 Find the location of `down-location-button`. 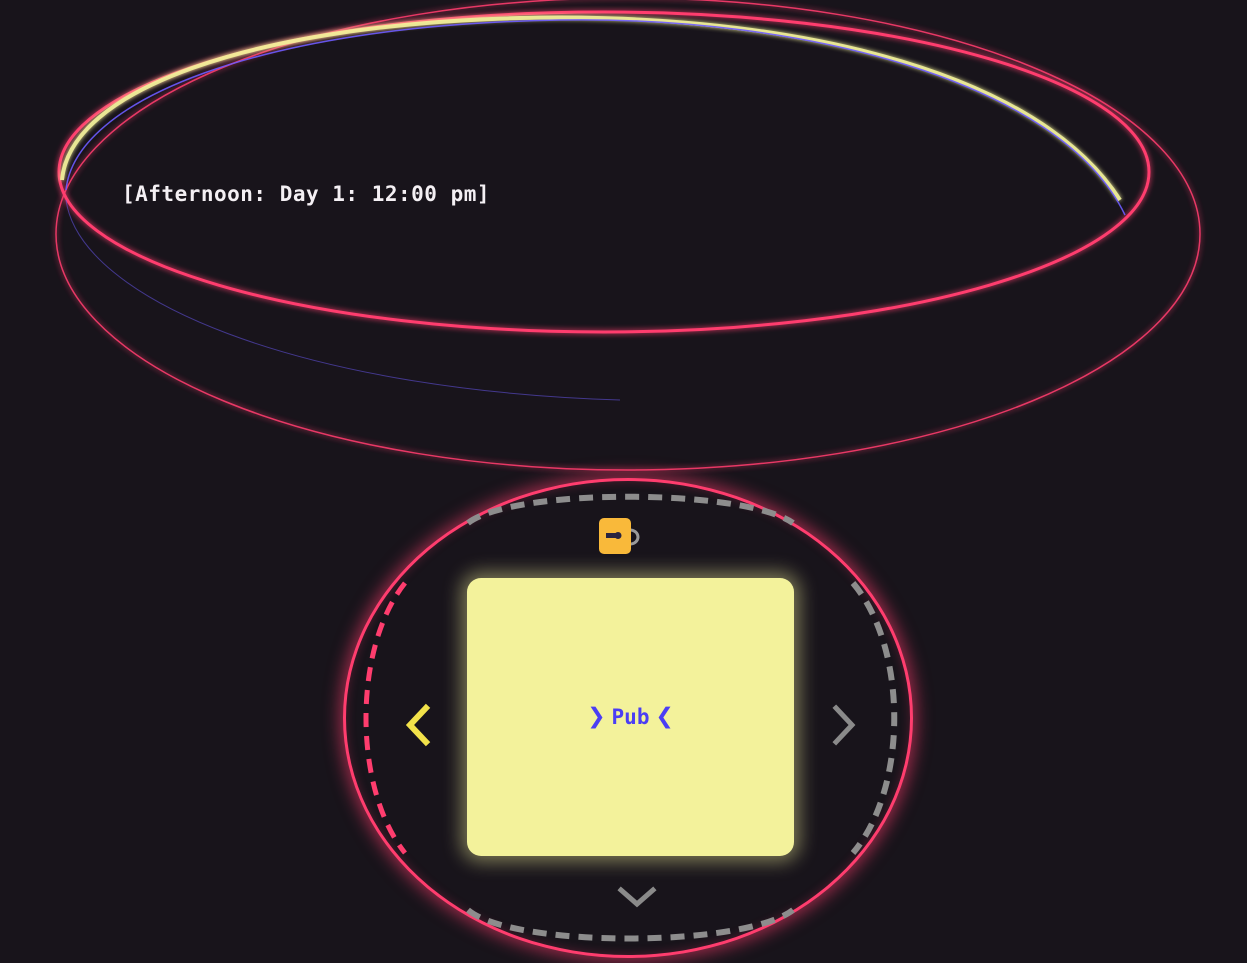

down-location-button is located at coordinates (637, 898).